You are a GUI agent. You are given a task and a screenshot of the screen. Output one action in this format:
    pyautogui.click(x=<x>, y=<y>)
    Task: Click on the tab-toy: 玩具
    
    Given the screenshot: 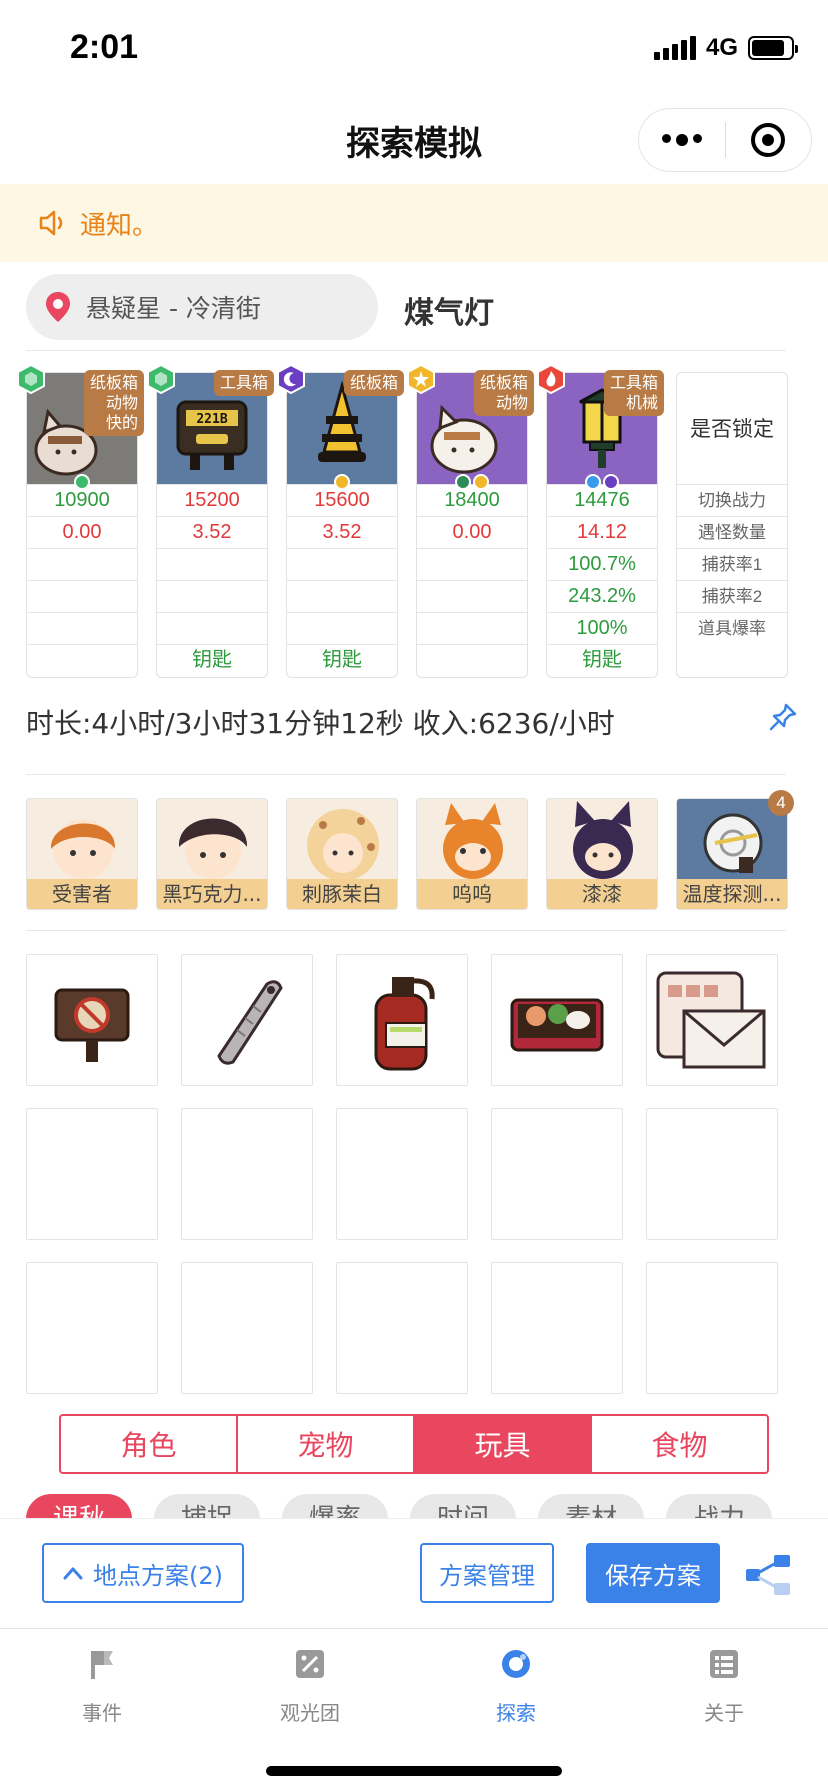 What is the action you would take?
    pyautogui.click(x=503, y=1444)
    